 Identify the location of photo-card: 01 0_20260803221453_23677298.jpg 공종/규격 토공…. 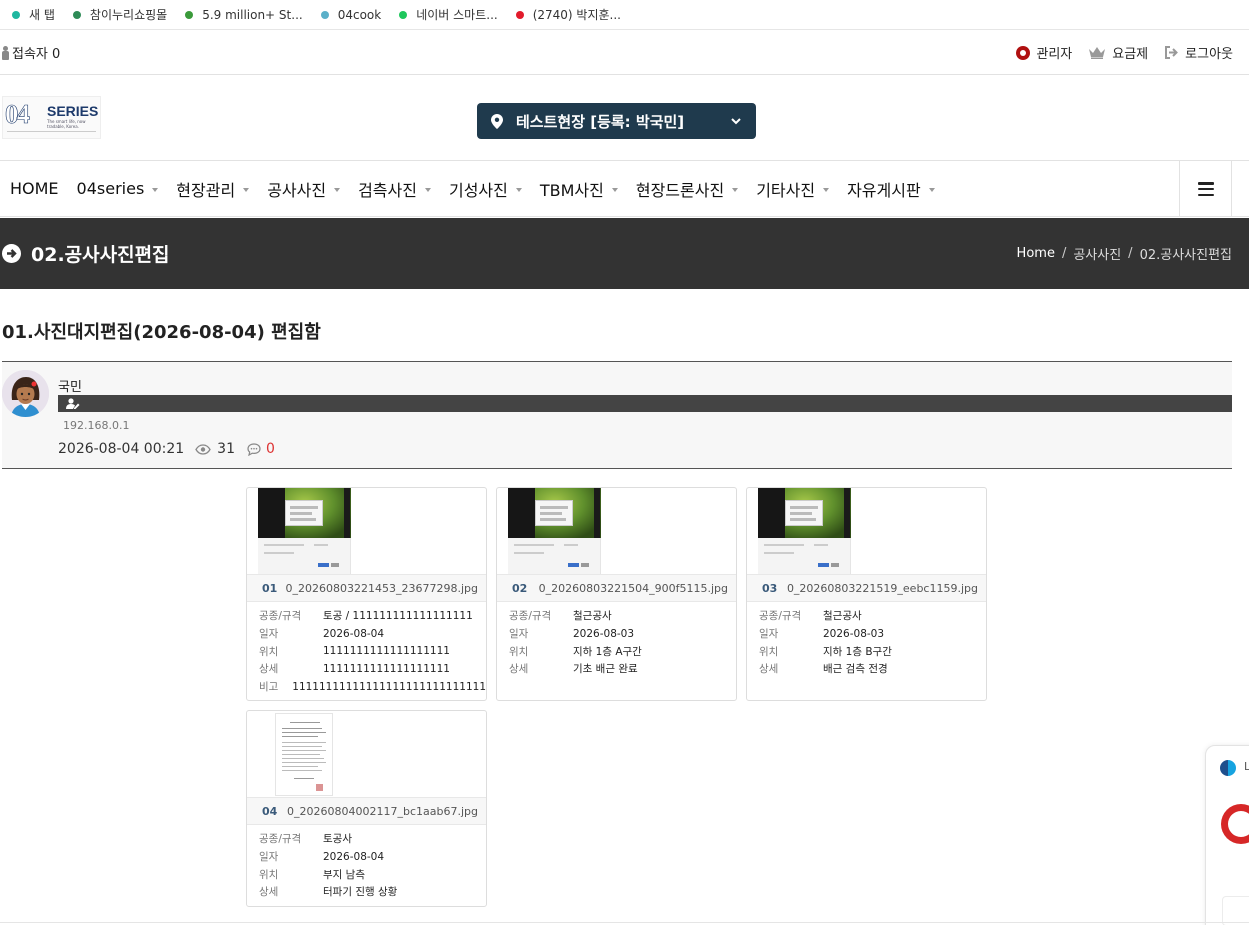
(366, 594).